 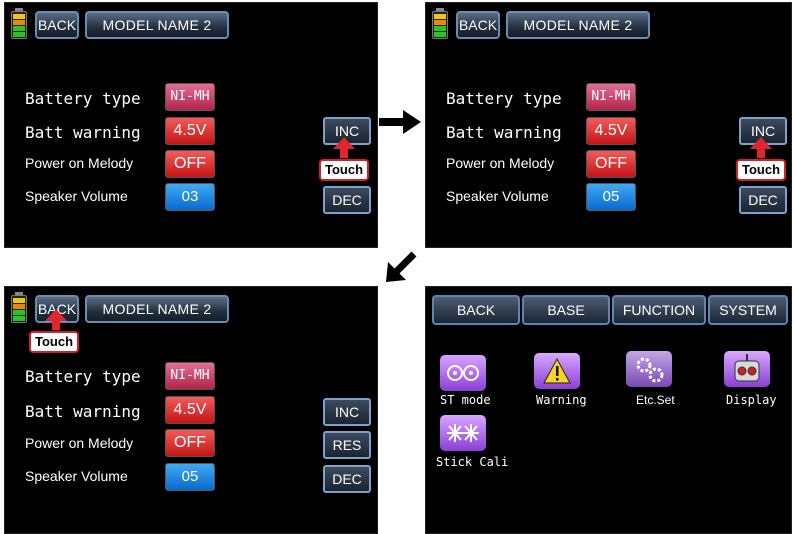 I want to click on st-mode-label: ST mode, so click(x=465, y=400).